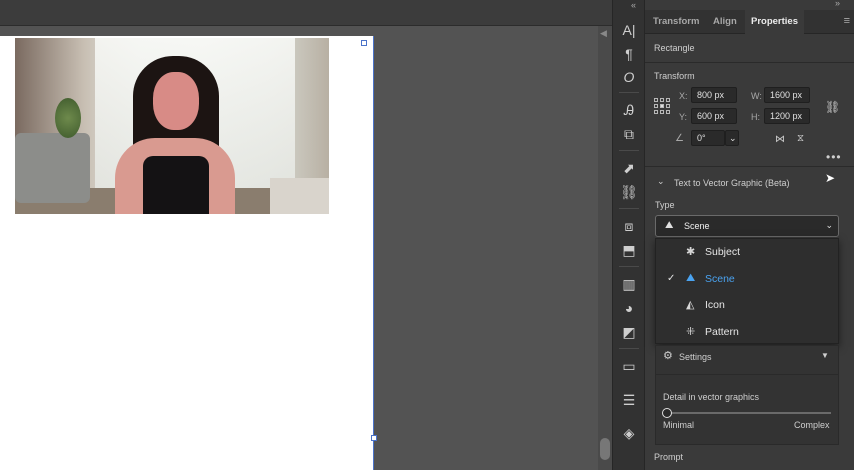 The width and height of the screenshot is (854, 470). What do you see at coordinates (697, 226) in the screenshot?
I see `type-dropdown-value: Scene` at bounding box center [697, 226].